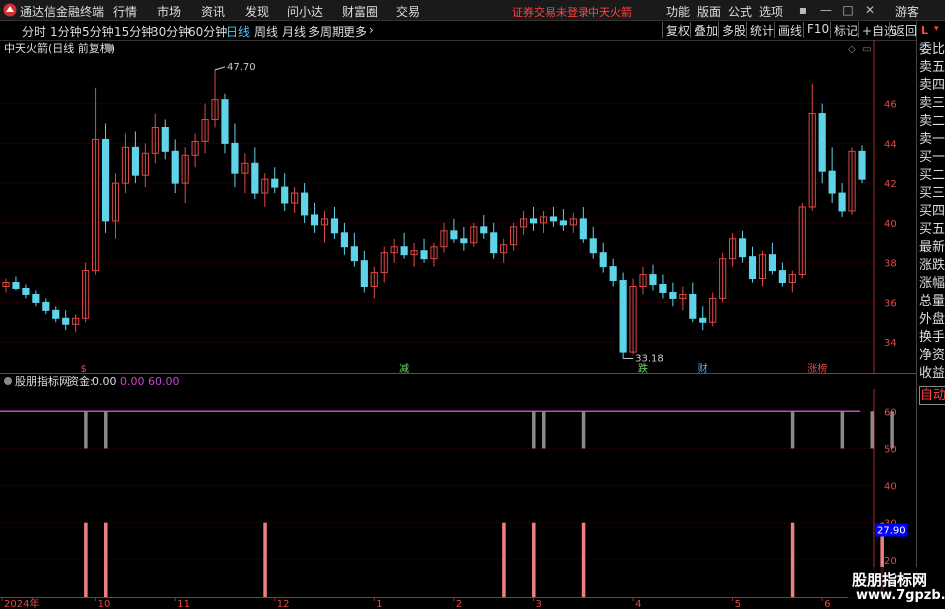 The image size is (945, 609). Describe the element at coordinates (355, 31) in the screenshot. I see `period-more: 更多` at that location.